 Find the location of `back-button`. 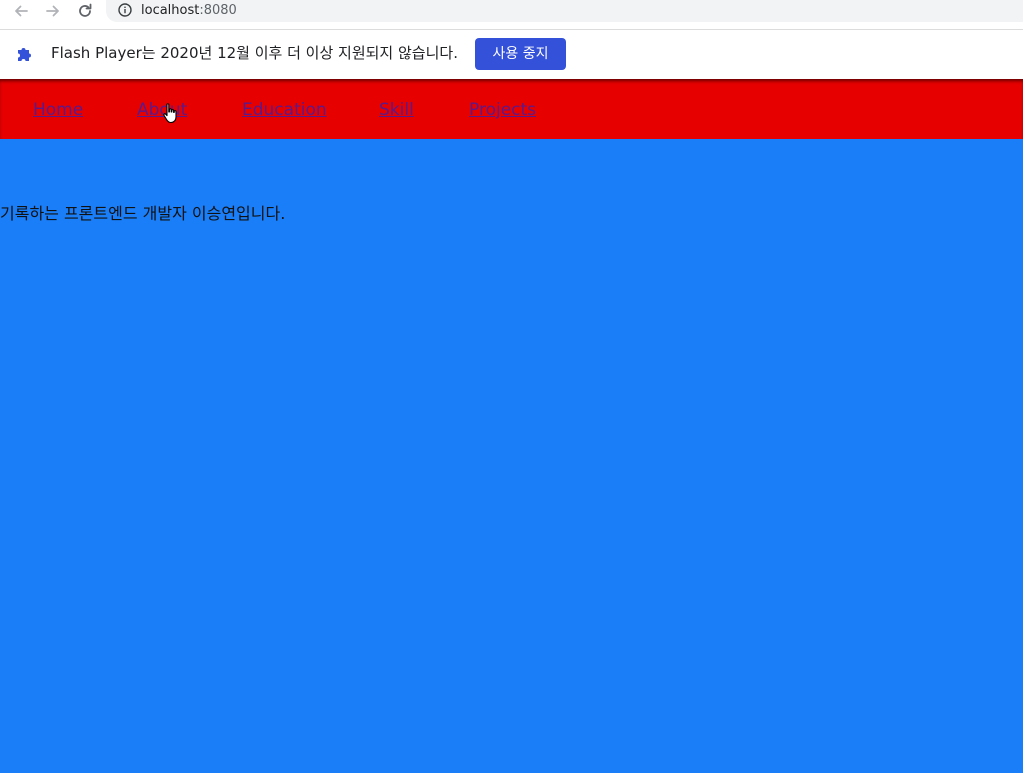

back-button is located at coordinates (21, 11).